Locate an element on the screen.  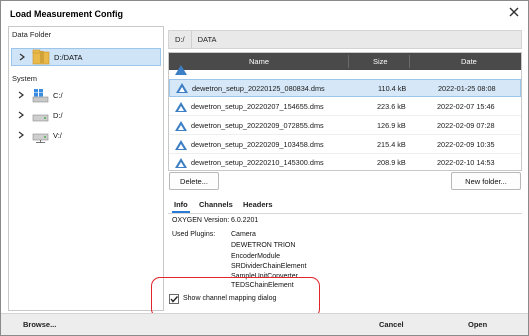
file-name: dewetron_setup_20220209_103458.dms is located at coordinates (257, 144).